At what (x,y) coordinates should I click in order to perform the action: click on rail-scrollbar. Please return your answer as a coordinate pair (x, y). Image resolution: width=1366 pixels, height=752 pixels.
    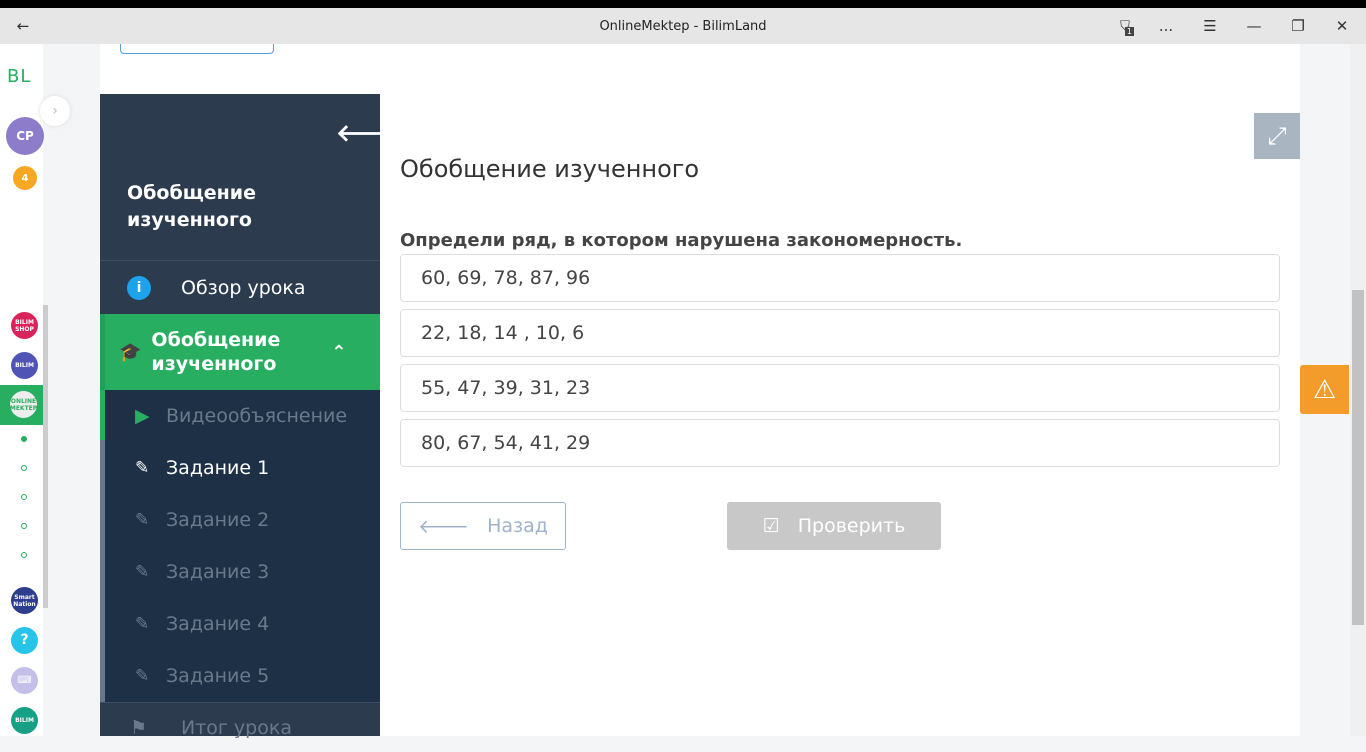
    Looking at the image, I should click on (45, 456).